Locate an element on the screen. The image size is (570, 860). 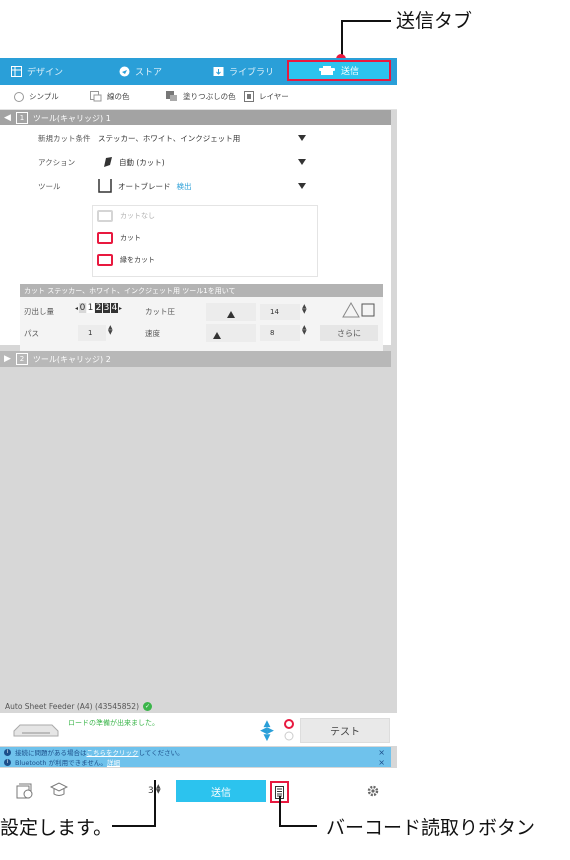
arrow-left-icon: ◂ is located at coordinates (77, 308).